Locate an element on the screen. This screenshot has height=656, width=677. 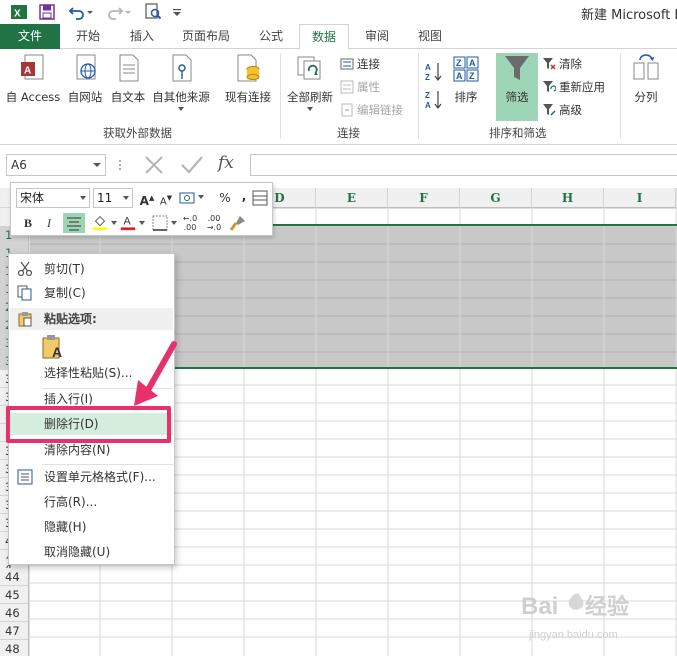
decrease-decimal-icon: .00 →.0 is located at coordinates (214, 223).